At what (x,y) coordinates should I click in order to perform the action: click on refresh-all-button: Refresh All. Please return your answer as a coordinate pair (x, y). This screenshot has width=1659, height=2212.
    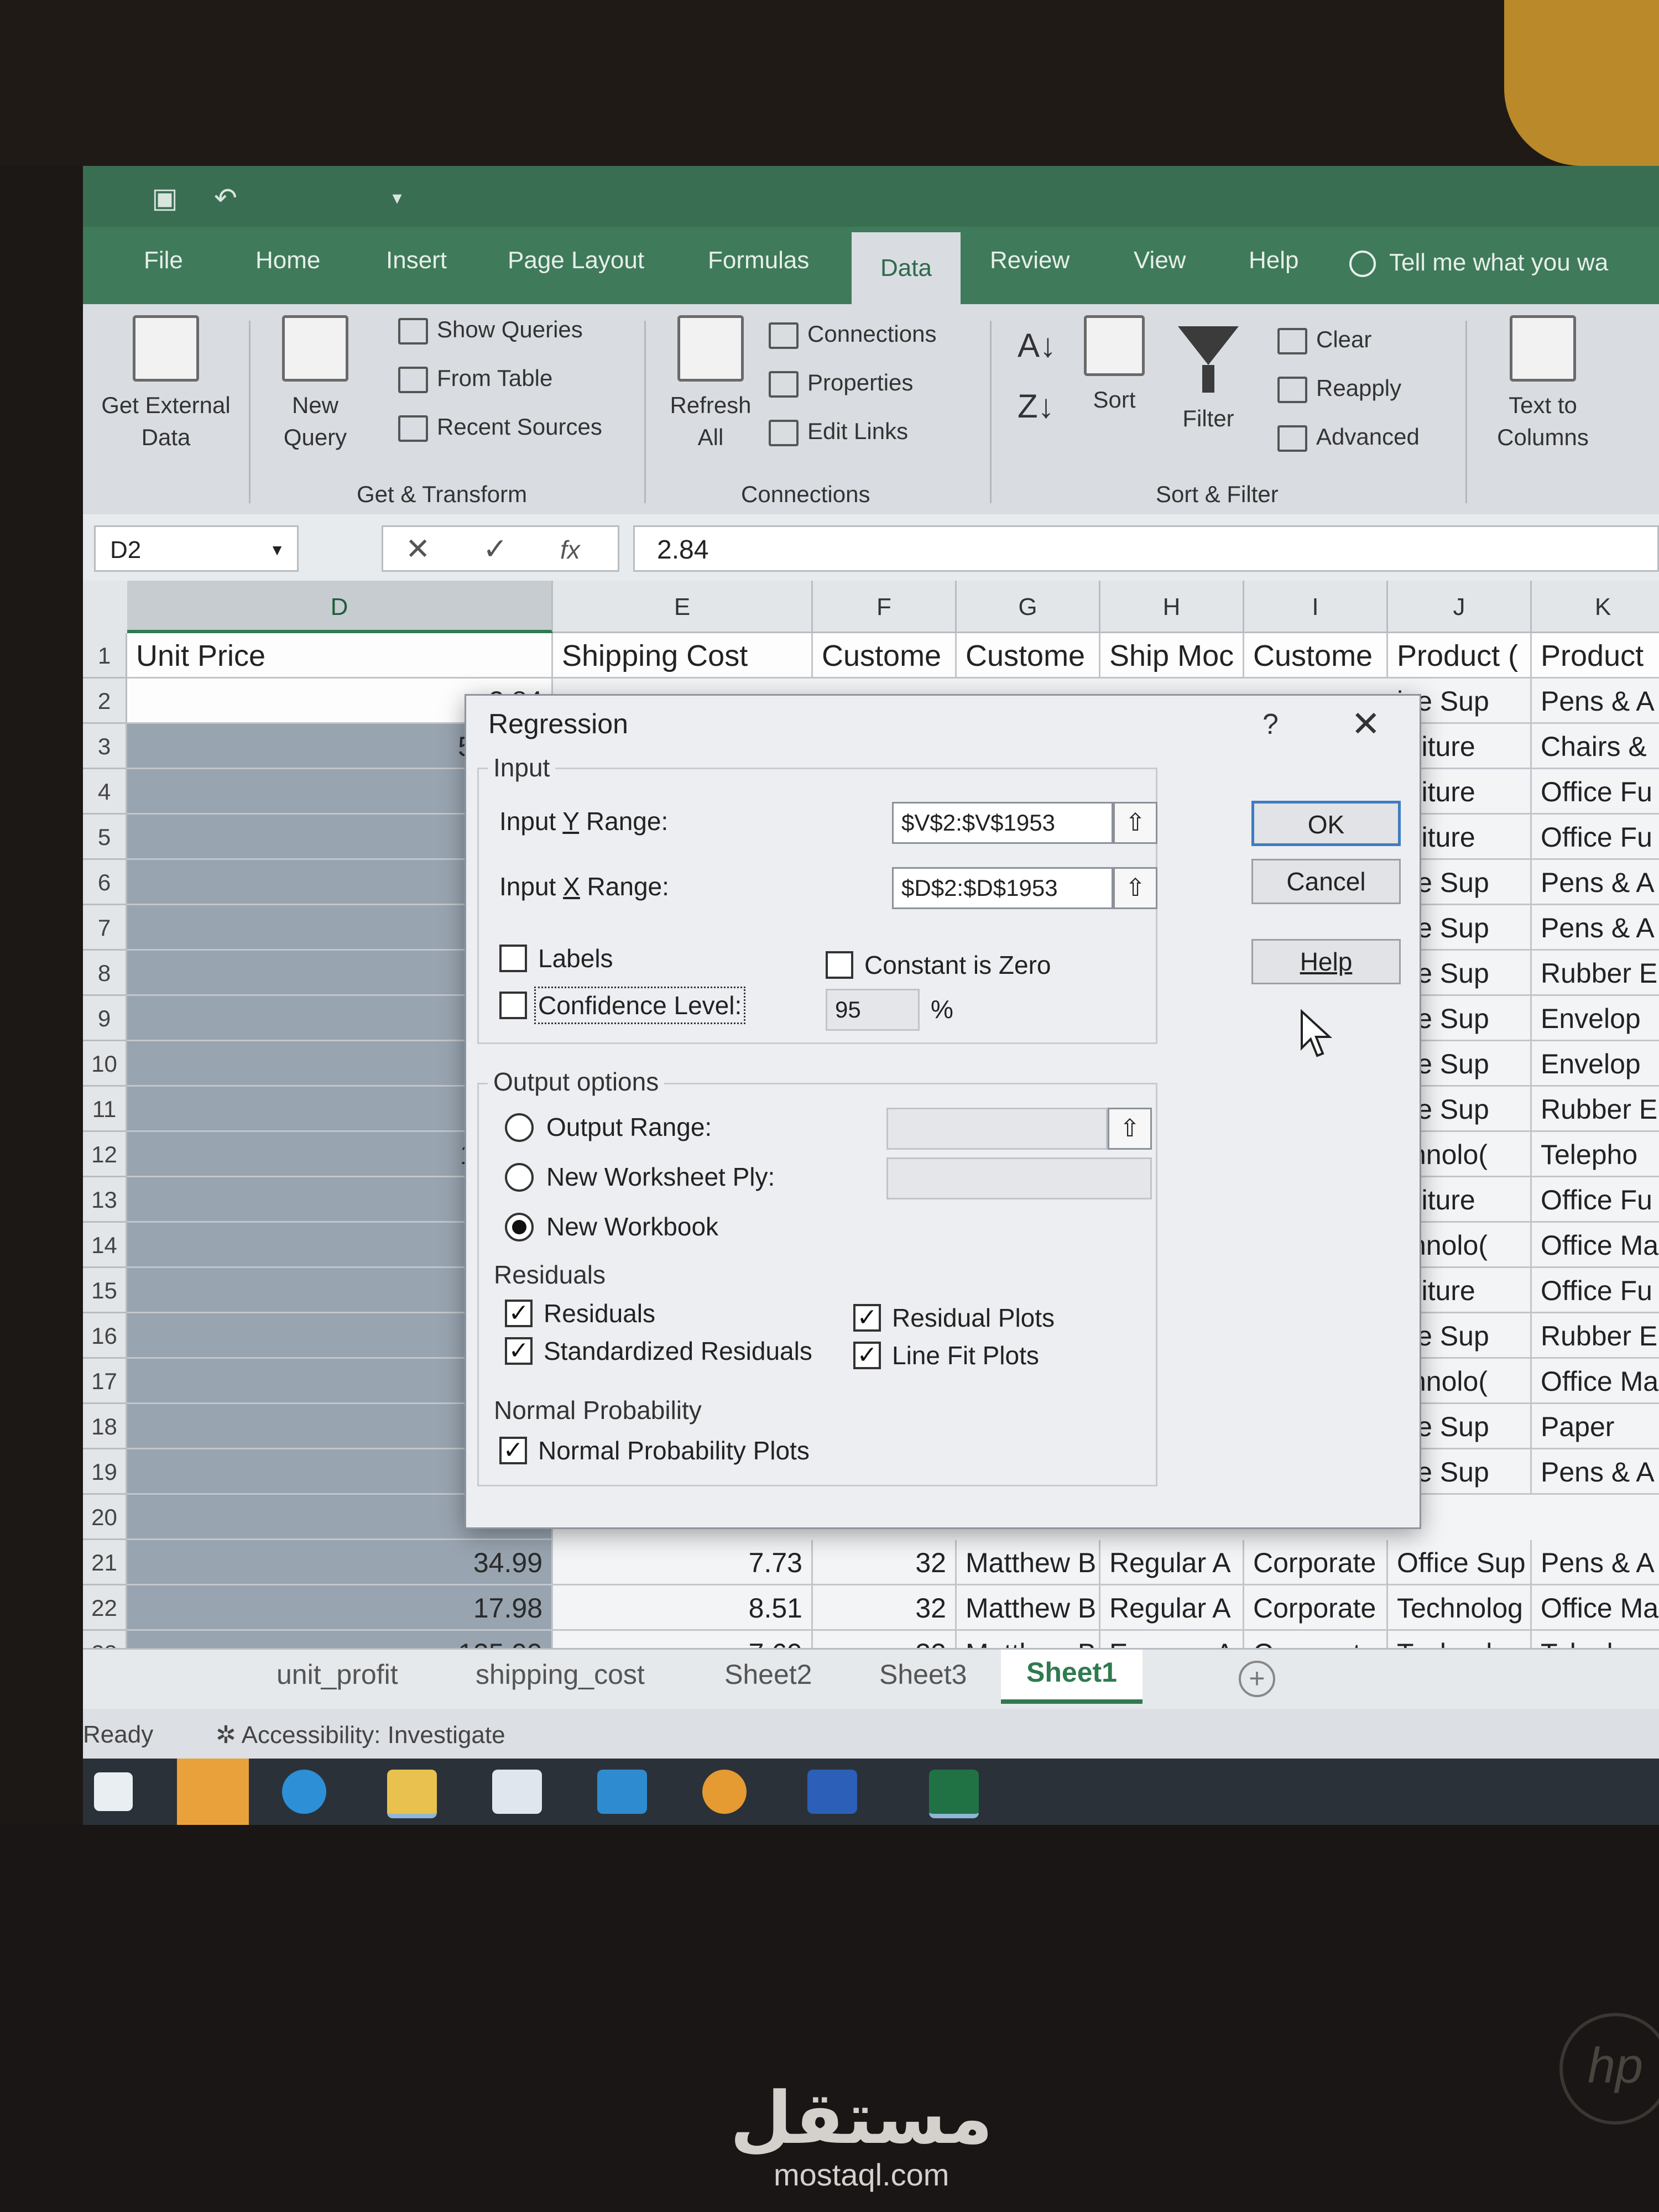
    Looking at the image, I should click on (711, 384).